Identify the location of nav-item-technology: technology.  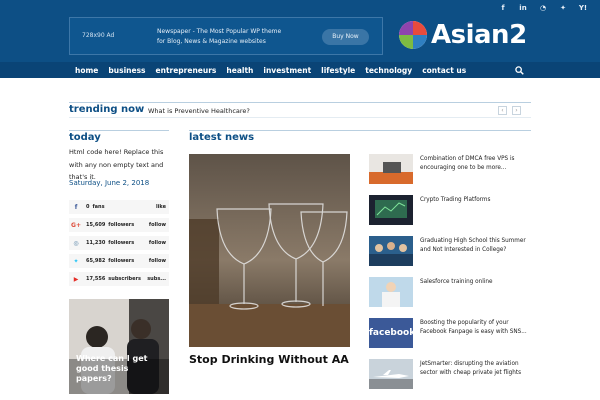
(388, 70).